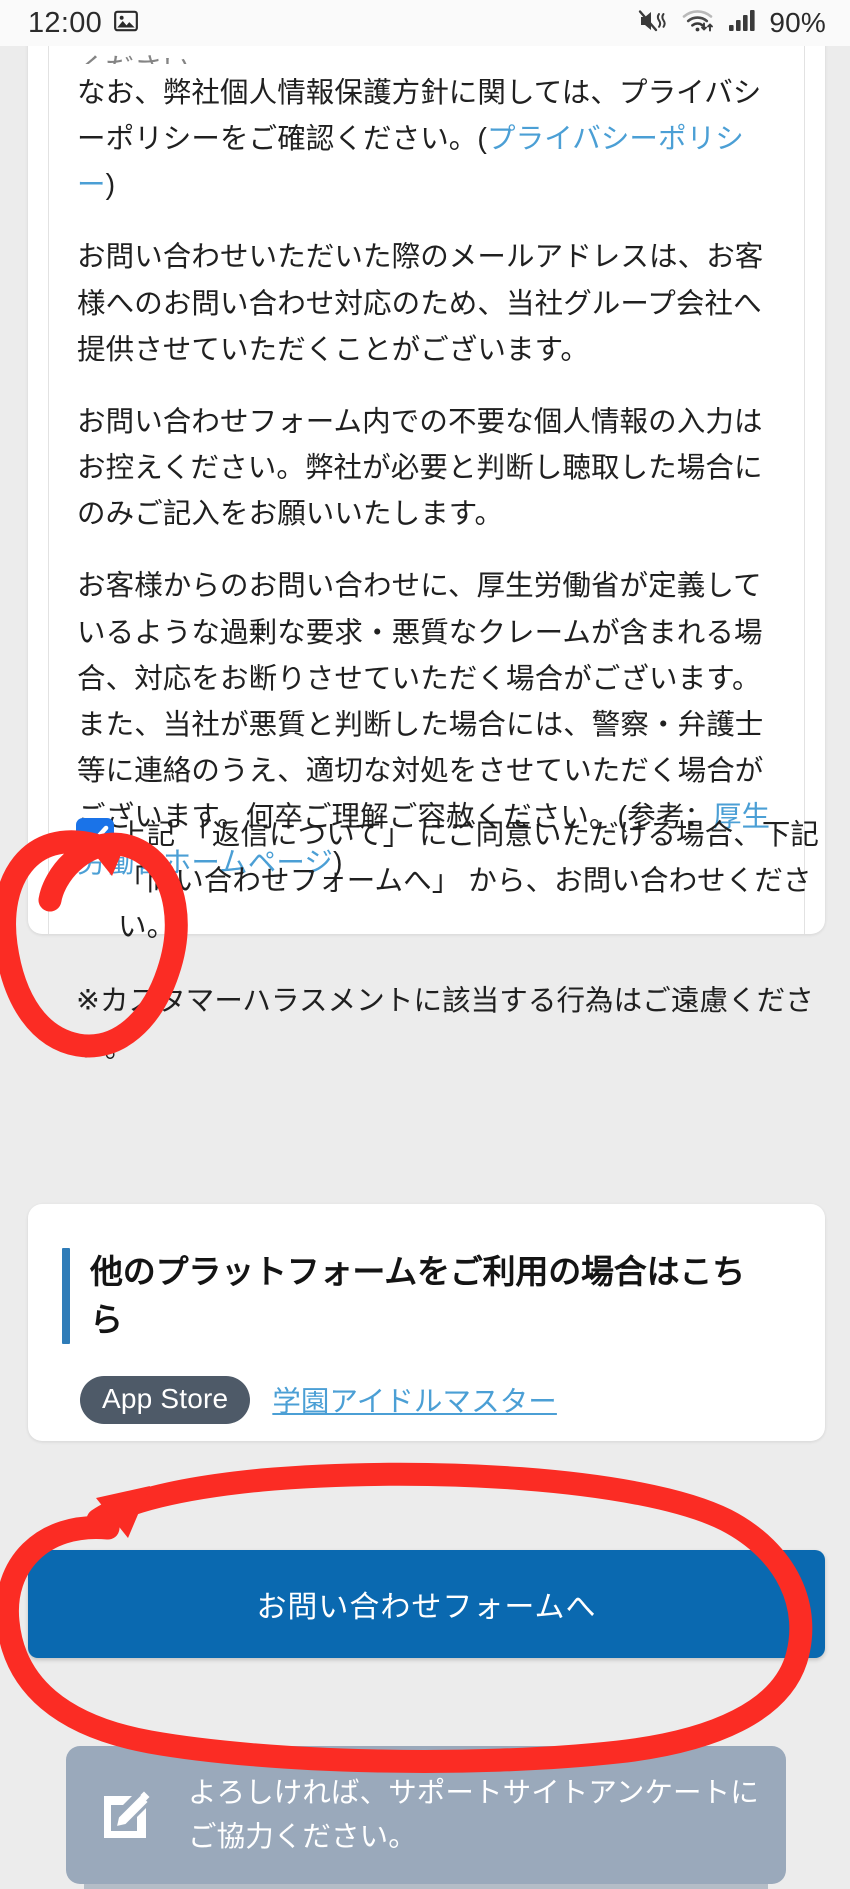 This screenshot has width=850, height=1889. I want to click on clock-label: 12:00, so click(65, 22).